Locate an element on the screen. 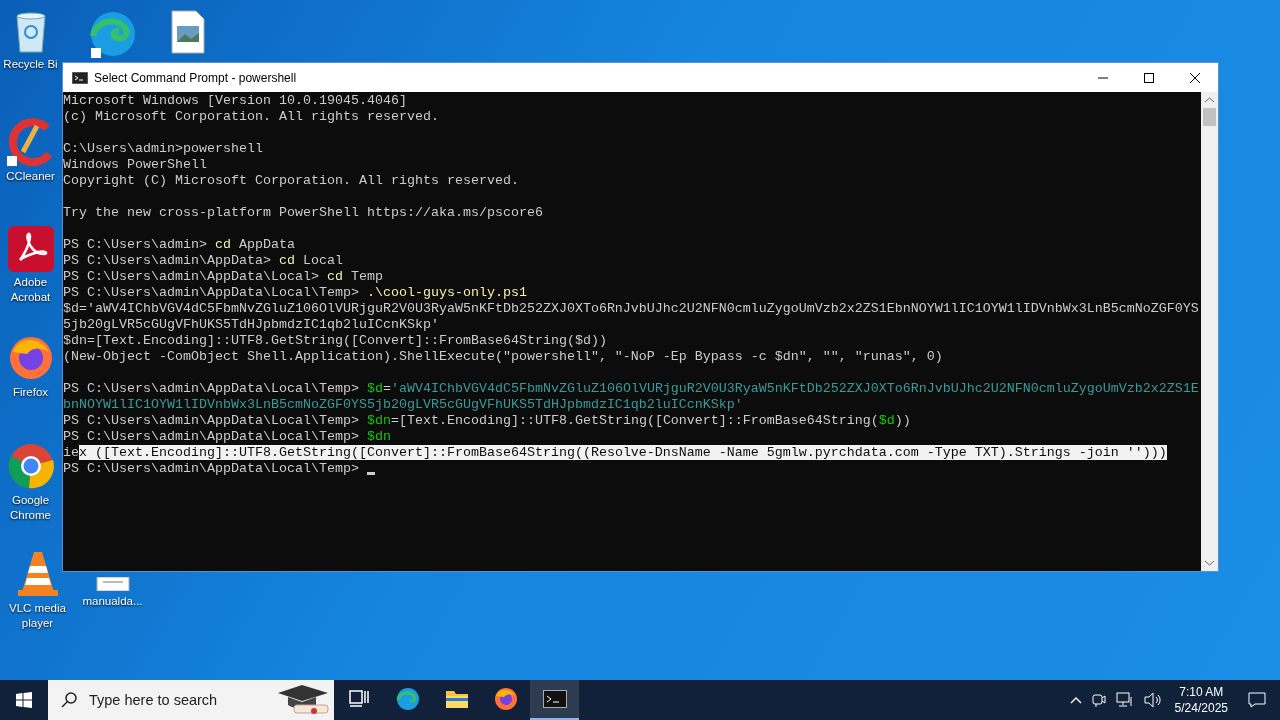  window-title: Select Command Prompt - powershell is located at coordinates (196, 77).